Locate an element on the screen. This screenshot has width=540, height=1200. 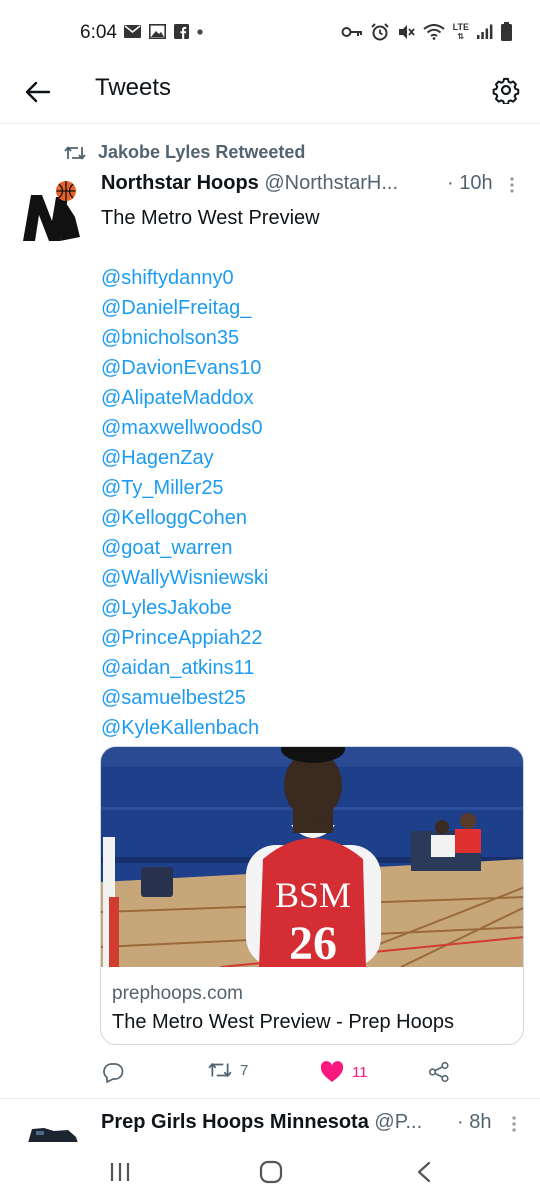
northstar-logo-icon is located at coordinates (51, 211).